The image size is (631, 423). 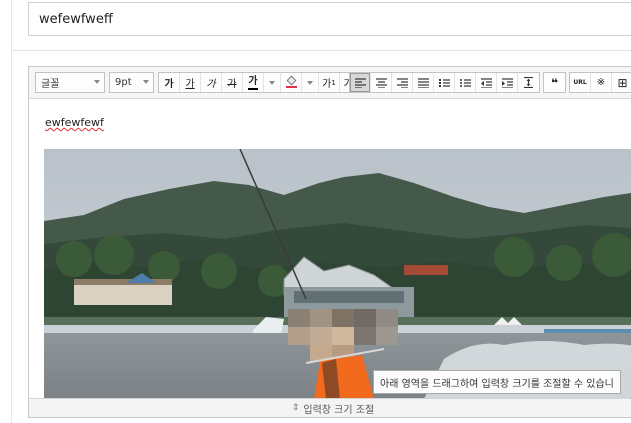 What do you see at coordinates (327, 84) in the screenshot?
I see `superscript-icon: 가` at bounding box center [327, 84].